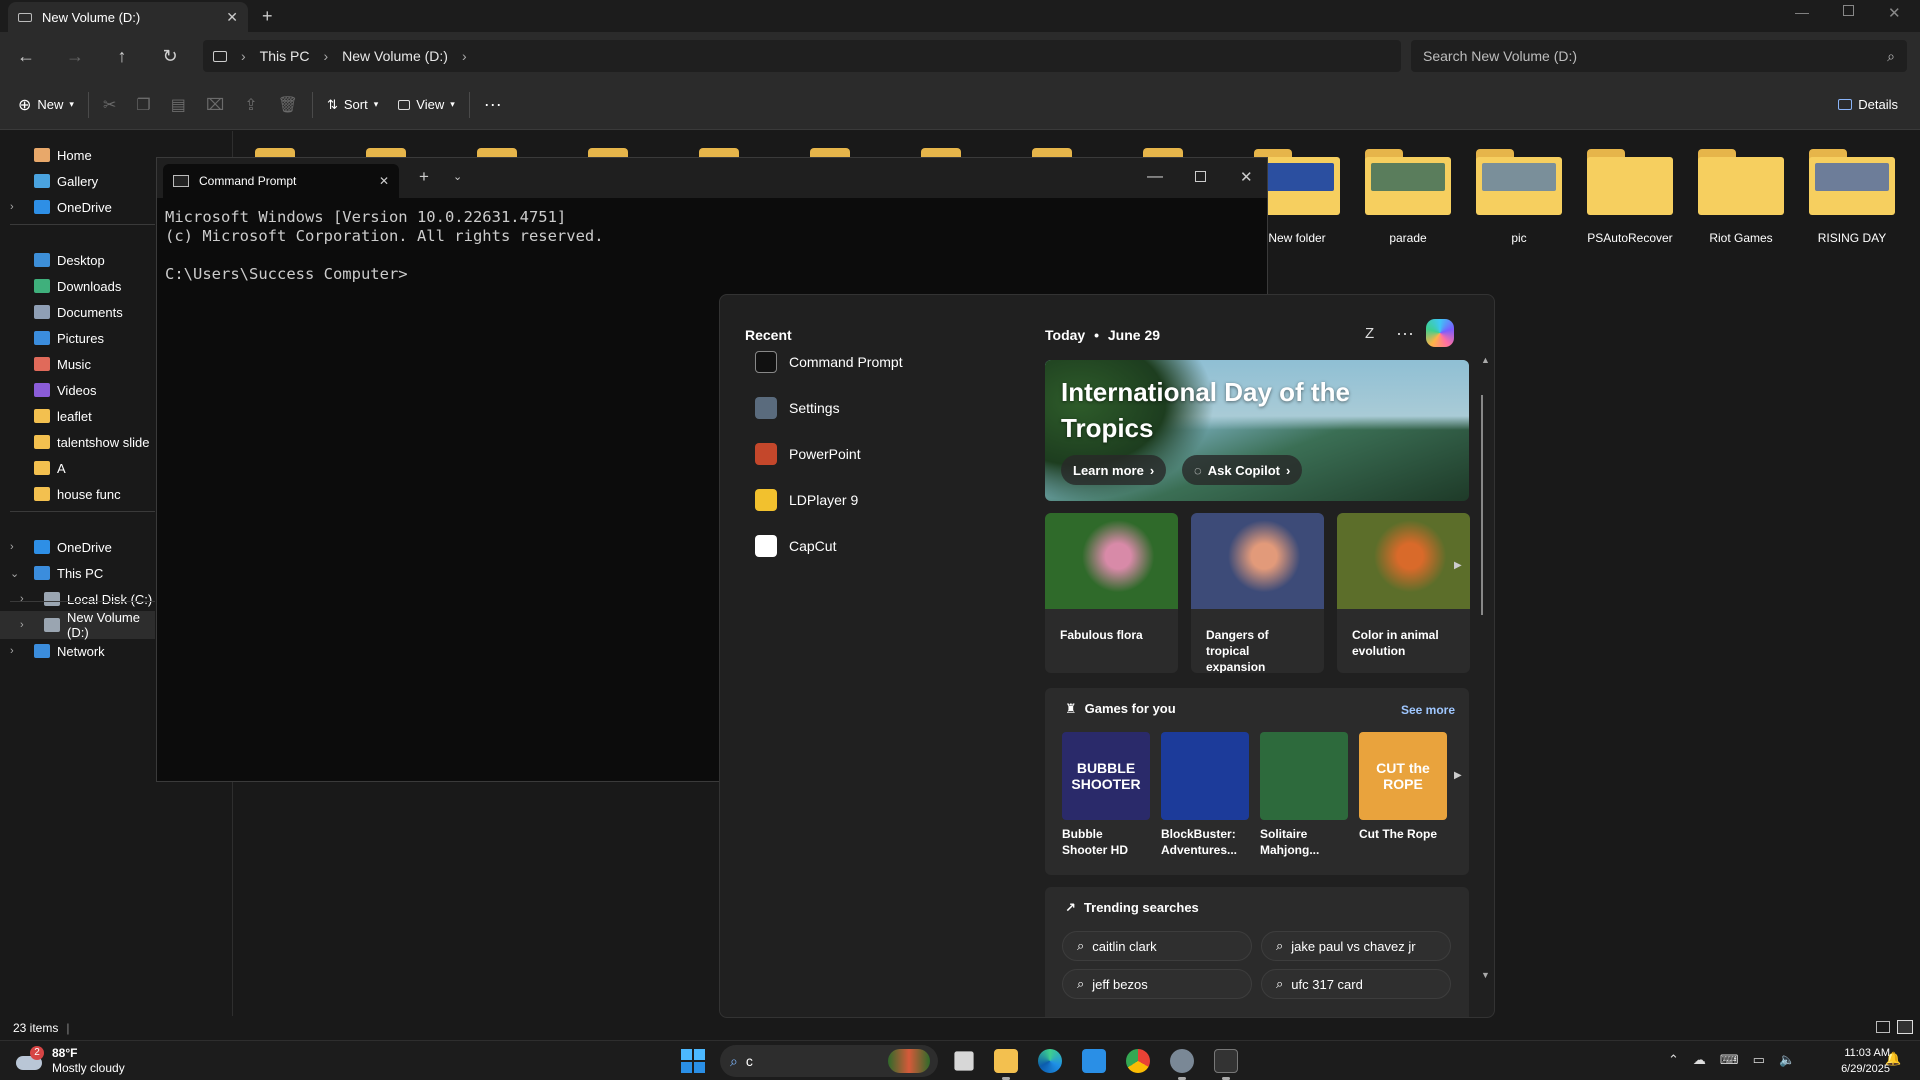  I want to click on game-tile: CUT the ROPE Cut The Rope, so click(1403, 787).